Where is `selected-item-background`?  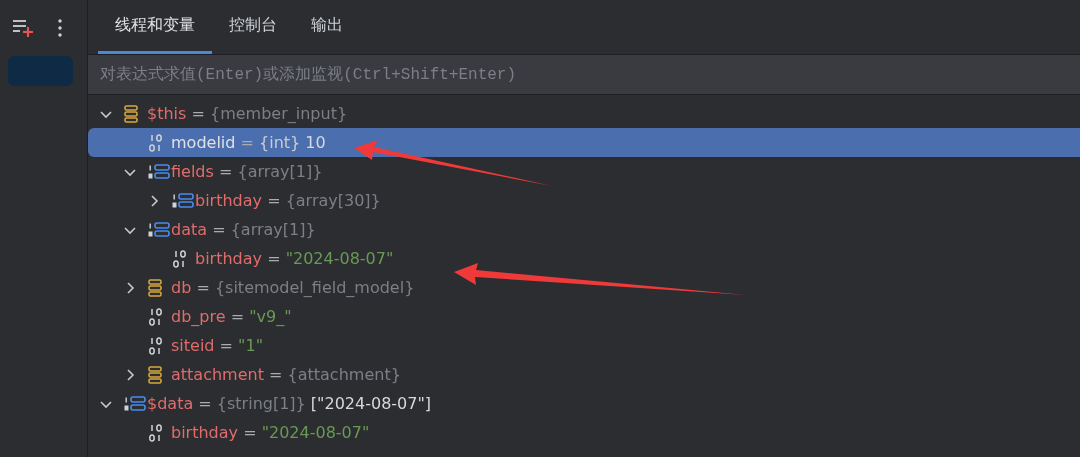
selected-item-background is located at coordinates (40, 71).